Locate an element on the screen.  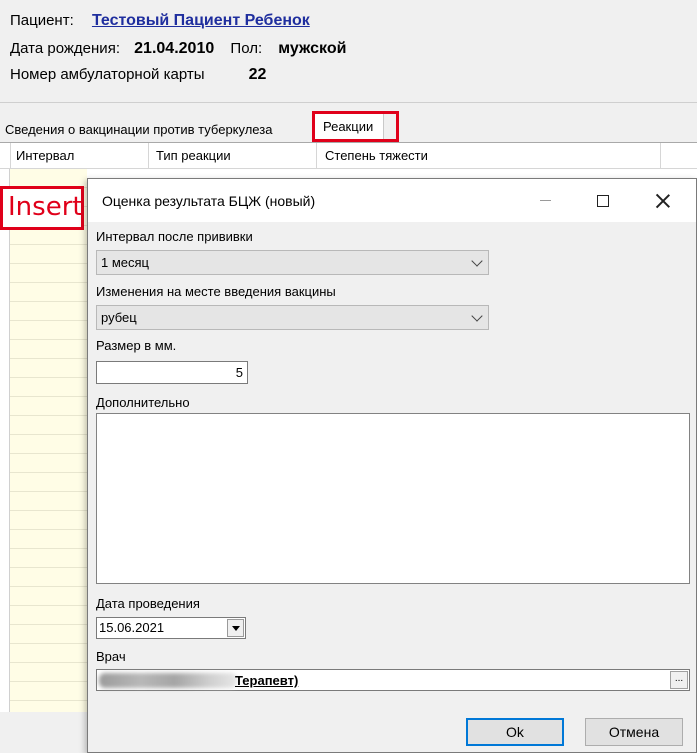
sex-value: мужской is located at coordinates (312, 48).